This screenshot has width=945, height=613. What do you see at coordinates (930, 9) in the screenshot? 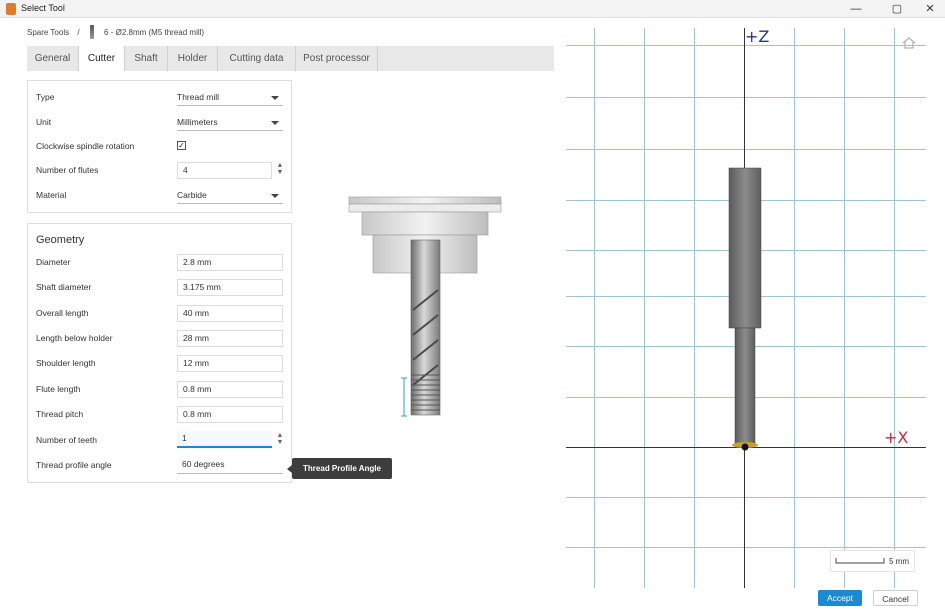
I see `close-button: ✕` at bounding box center [930, 9].